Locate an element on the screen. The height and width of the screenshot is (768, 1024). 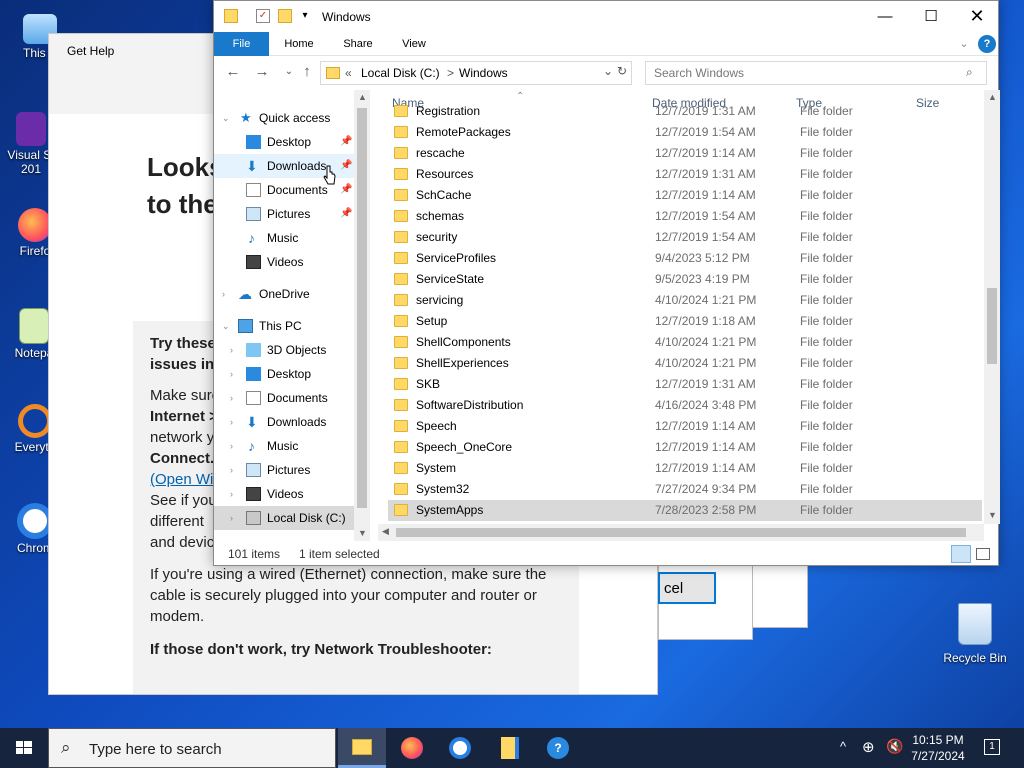
file-list-scrollbar: ▲ ▼ is located at coordinates (992, 307).